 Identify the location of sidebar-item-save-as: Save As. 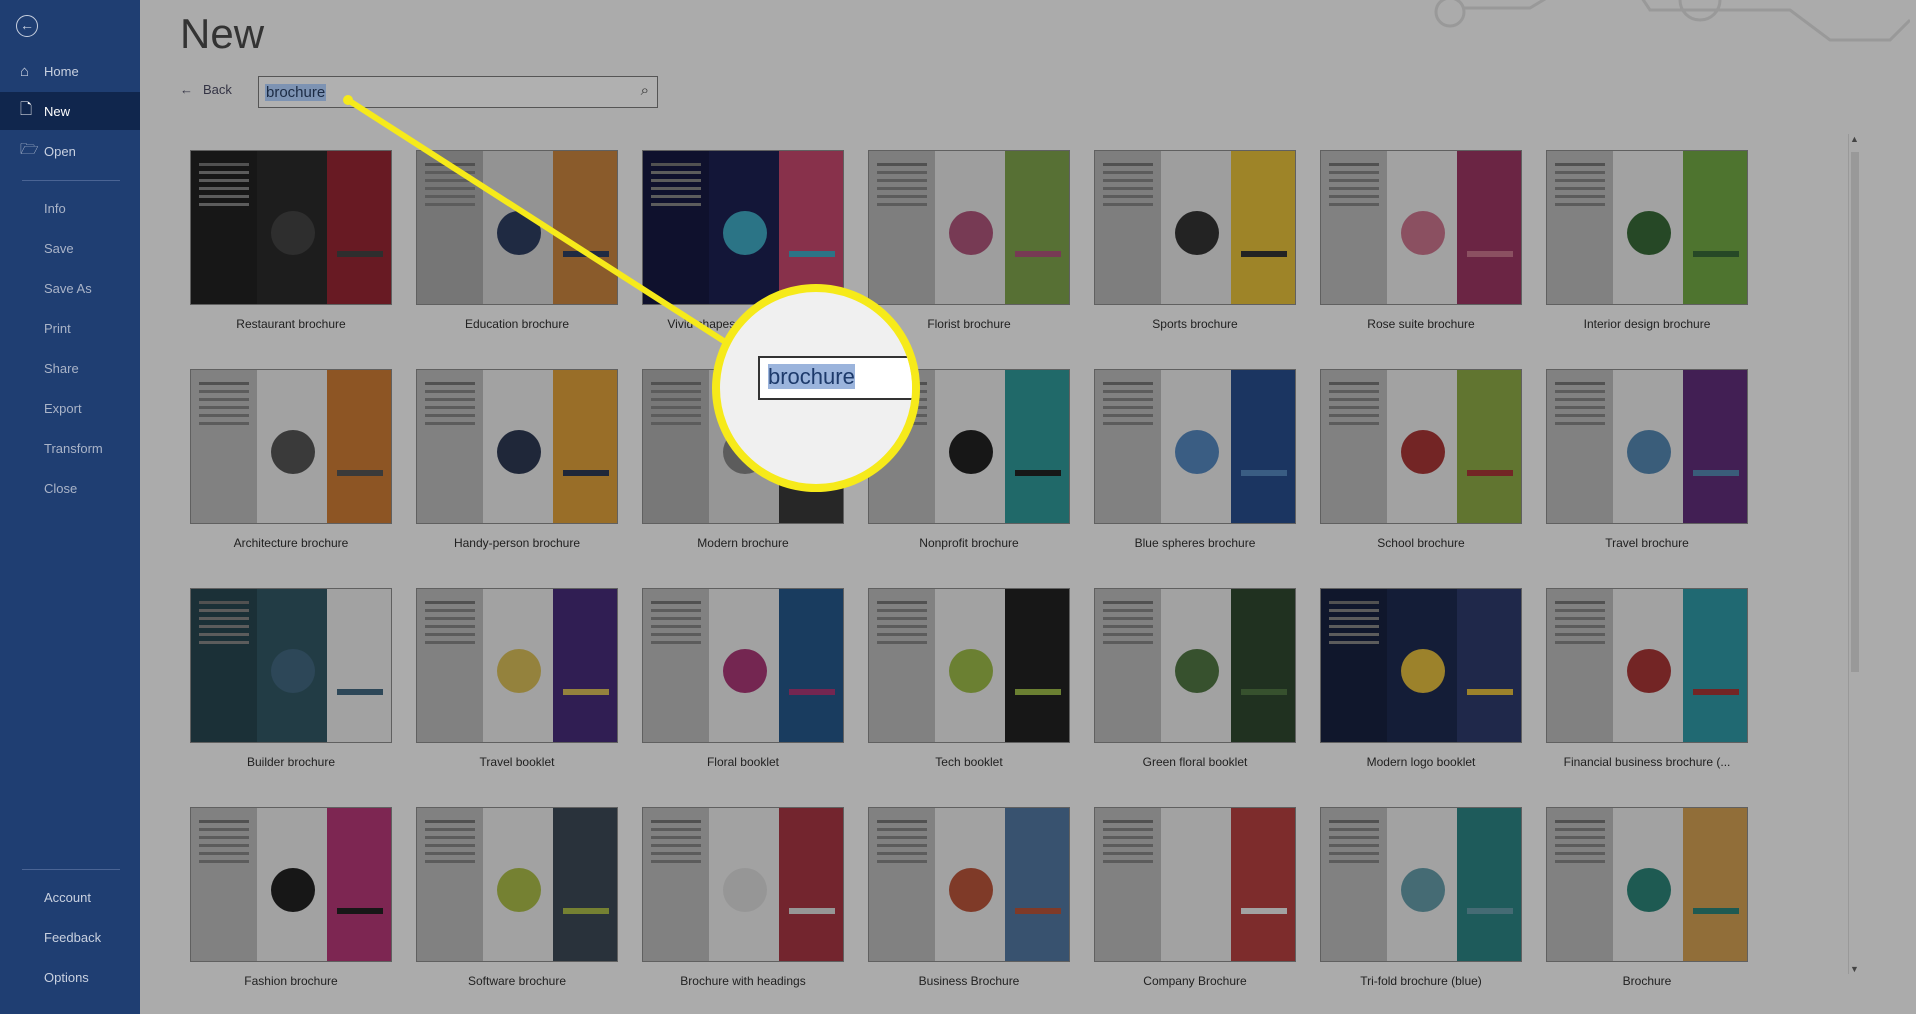
(70, 288).